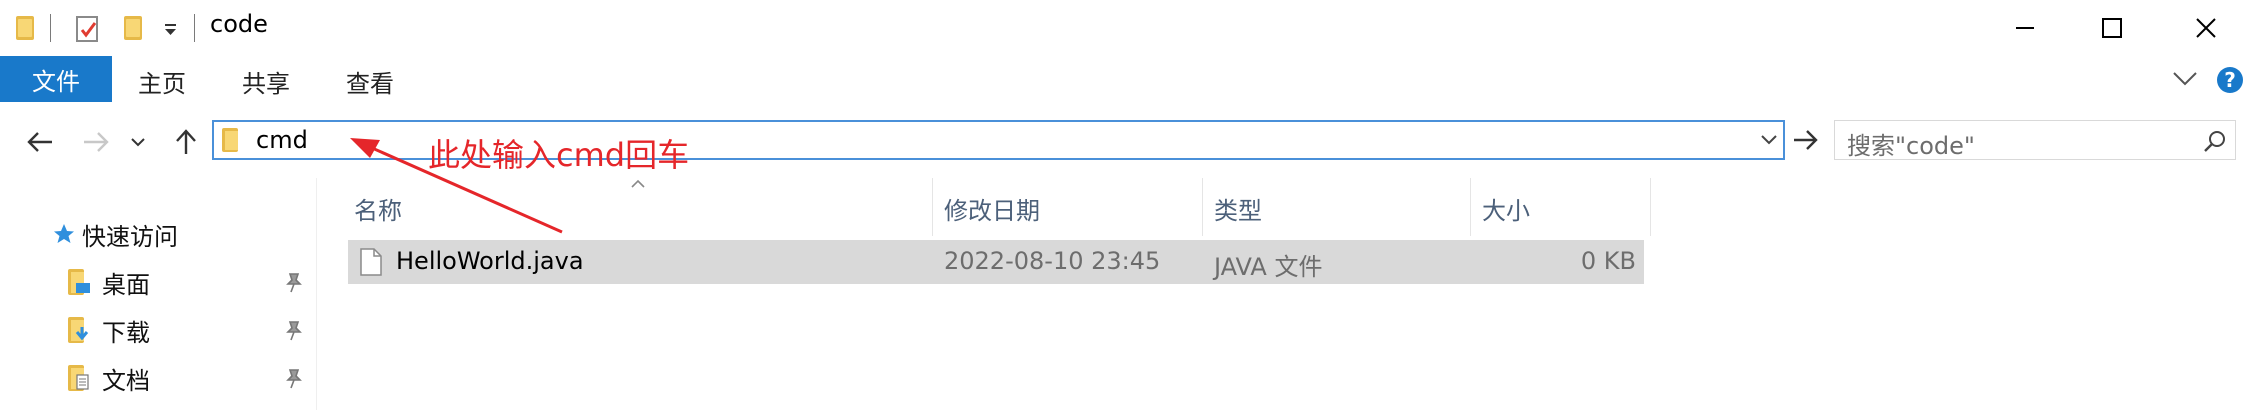 The width and height of the screenshot is (2252, 410). What do you see at coordinates (239, 24) in the screenshot?
I see `window-title: code` at bounding box center [239, 24].